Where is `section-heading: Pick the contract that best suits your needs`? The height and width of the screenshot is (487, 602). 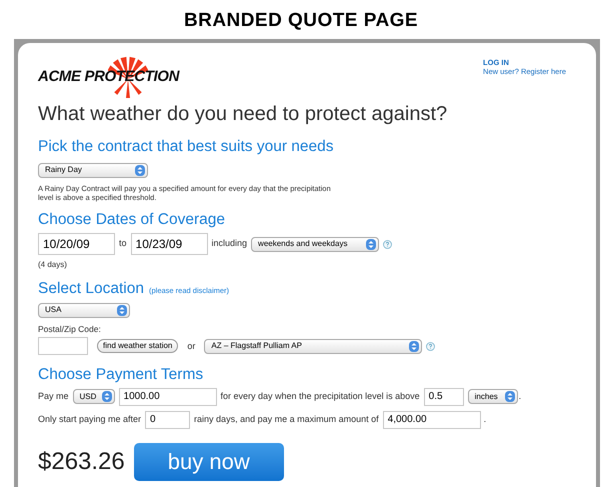
section-heading: Pick the contract that best suits your needs is located at coordinates (186, 146).